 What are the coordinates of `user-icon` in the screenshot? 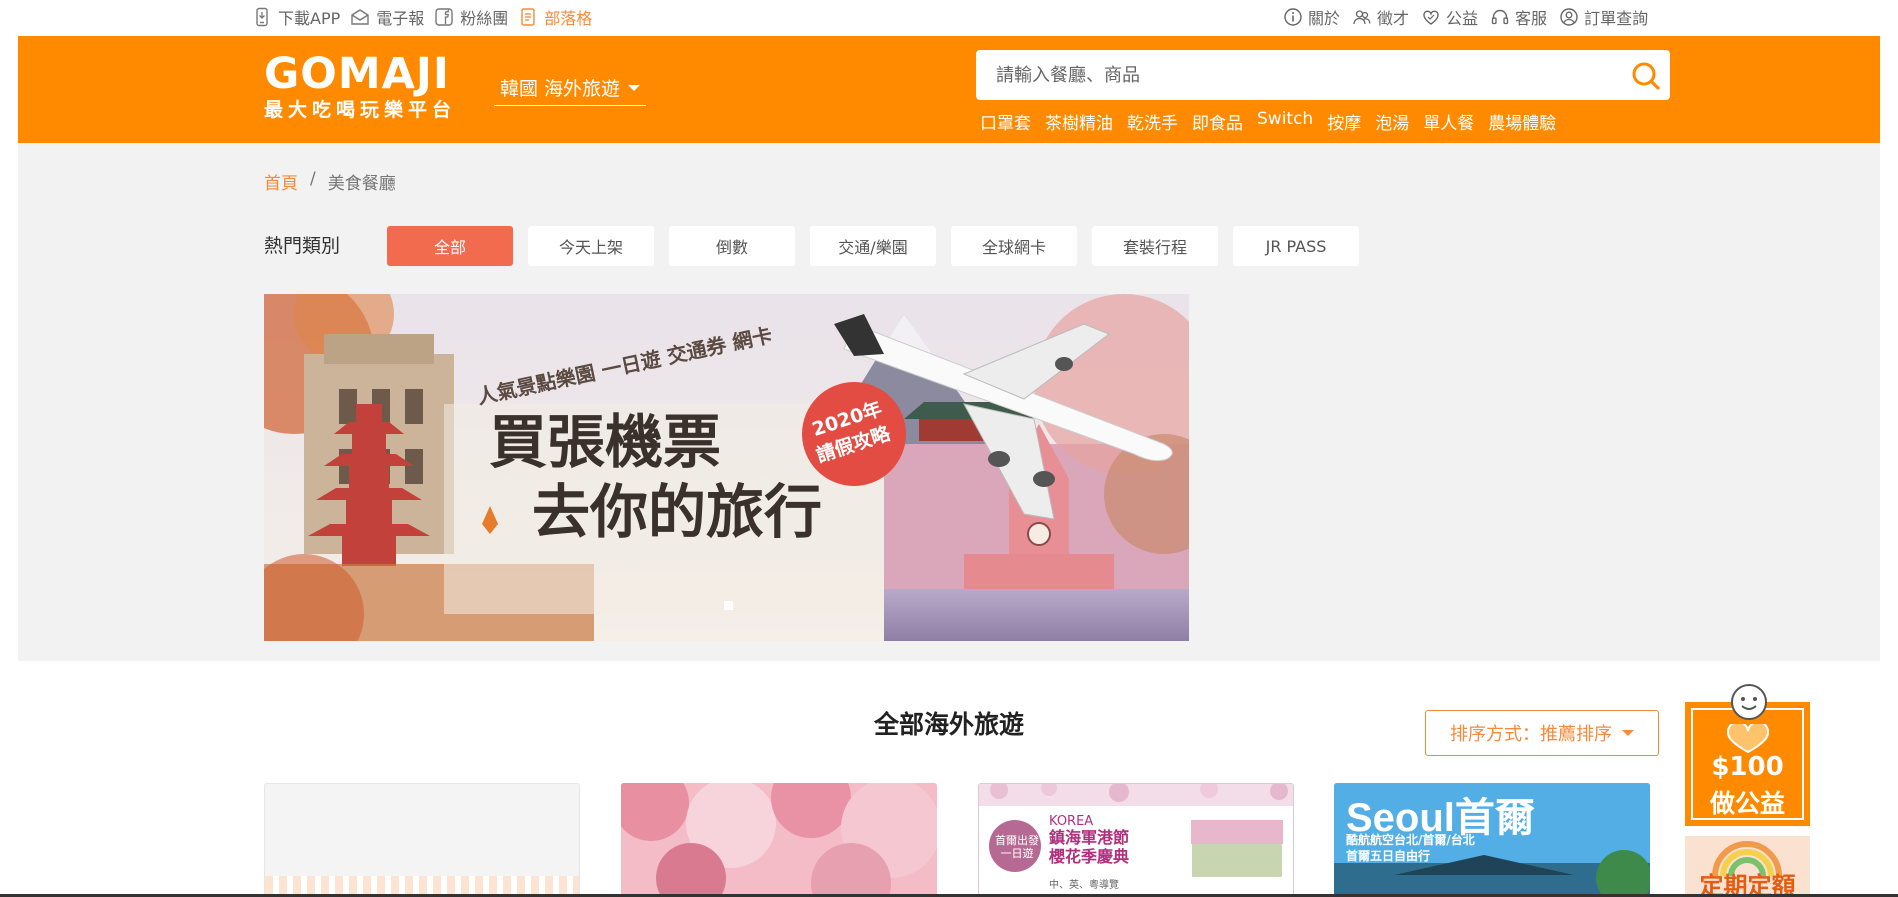 It's located at (1569, 17).